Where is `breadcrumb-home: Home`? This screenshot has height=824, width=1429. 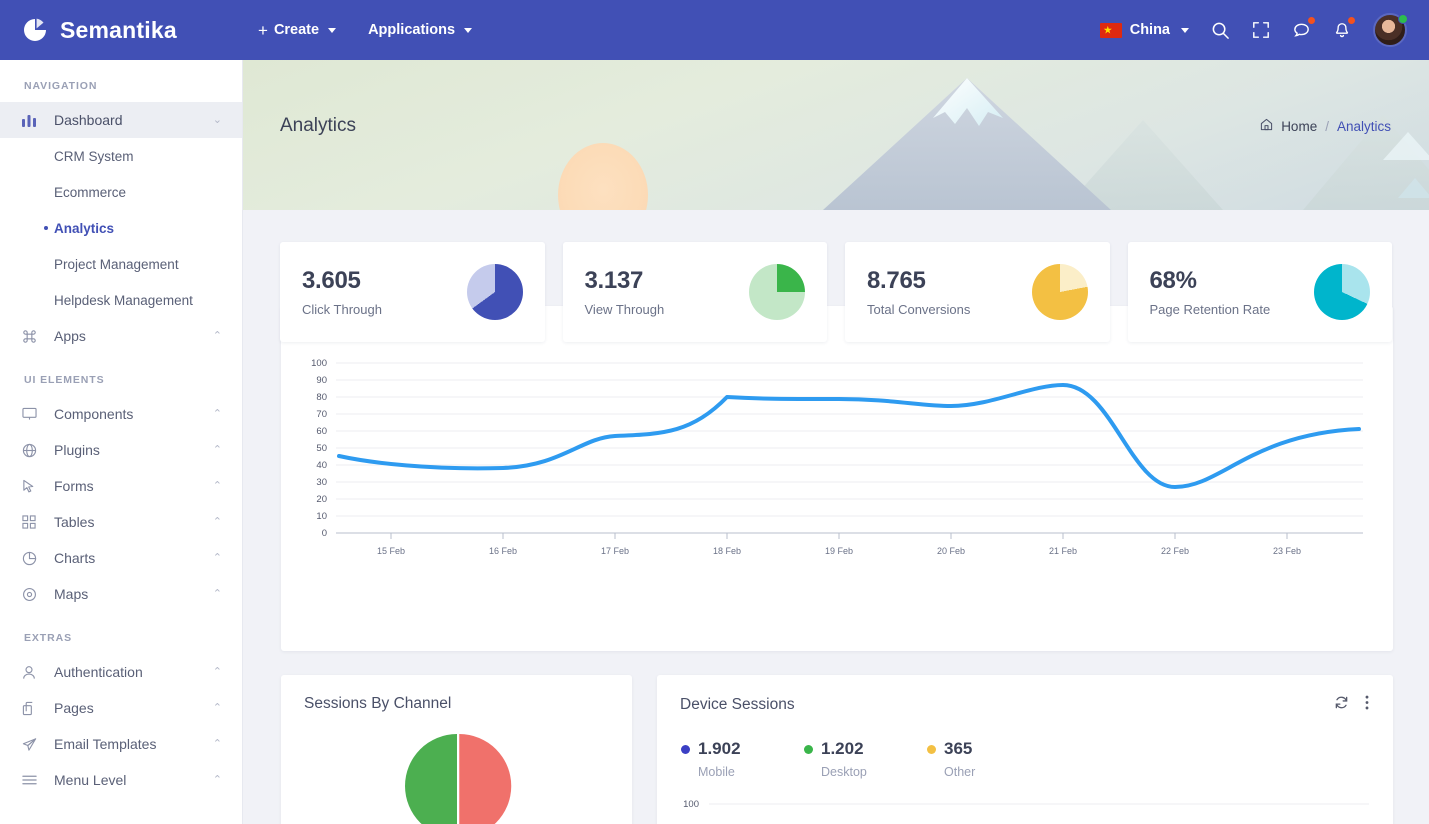 breadcrumb-home: Home is located at coordinates (1299, 126).